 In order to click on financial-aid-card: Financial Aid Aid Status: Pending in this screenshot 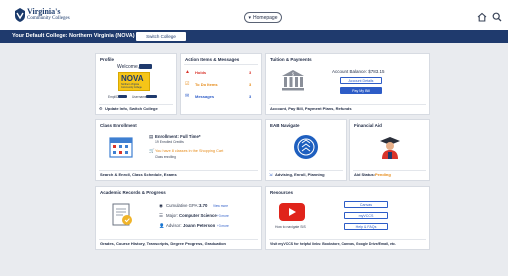, I will do `click(389, 150)`.